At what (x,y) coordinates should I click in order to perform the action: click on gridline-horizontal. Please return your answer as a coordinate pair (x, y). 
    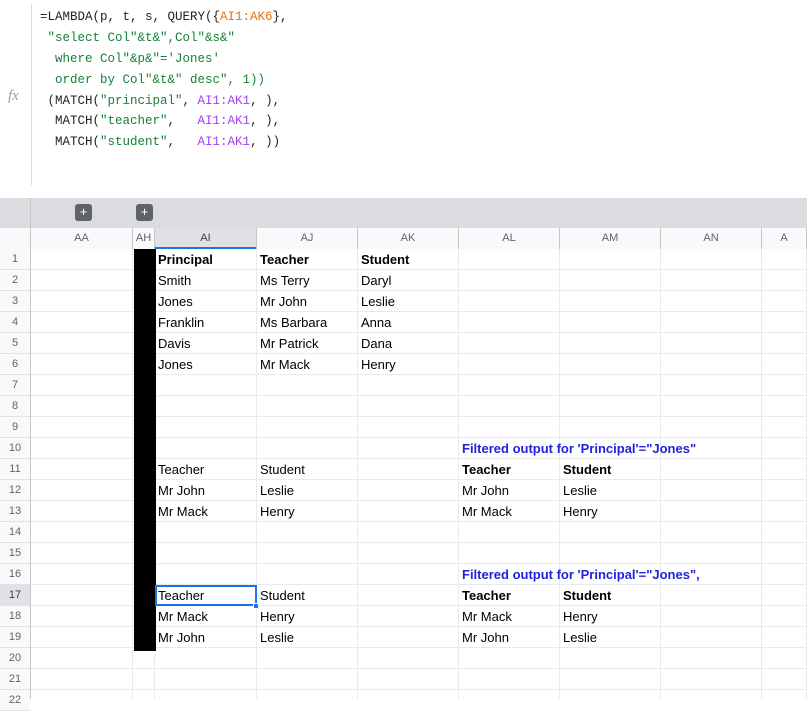
    Looking at the image, I should click on (419, 689).